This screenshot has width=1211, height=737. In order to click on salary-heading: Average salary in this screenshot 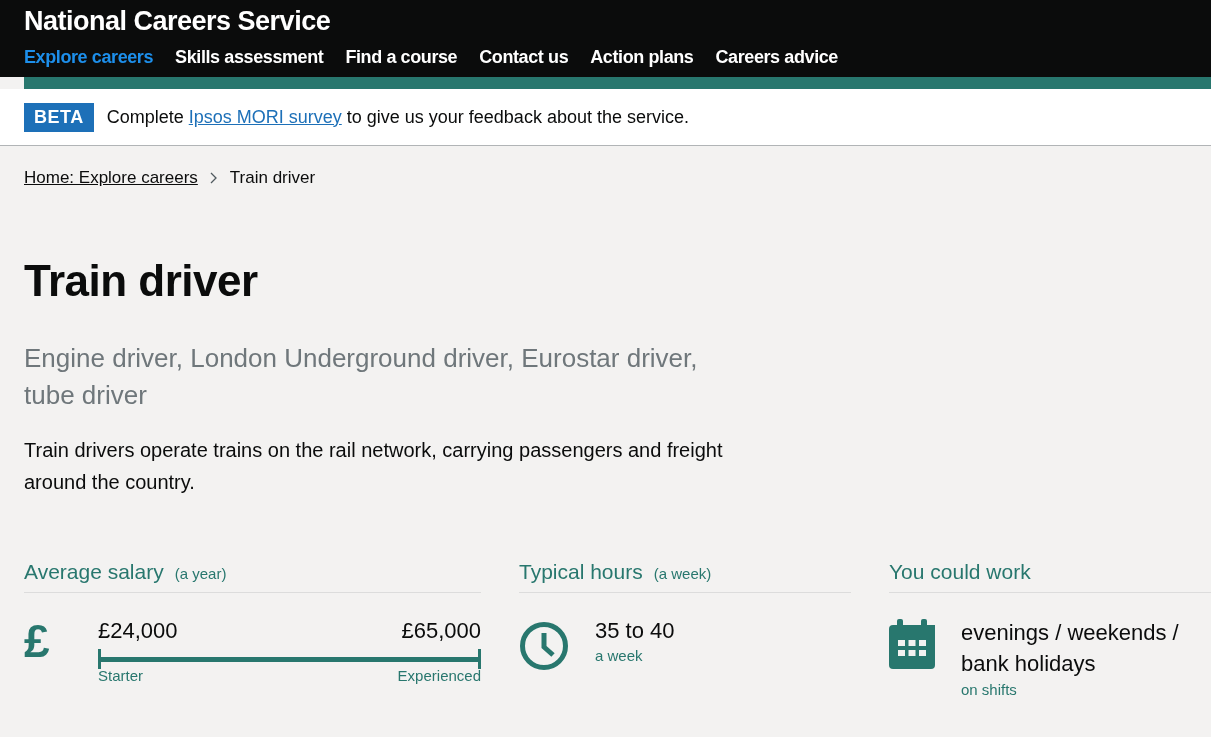, I will do `click(94, 572)`.